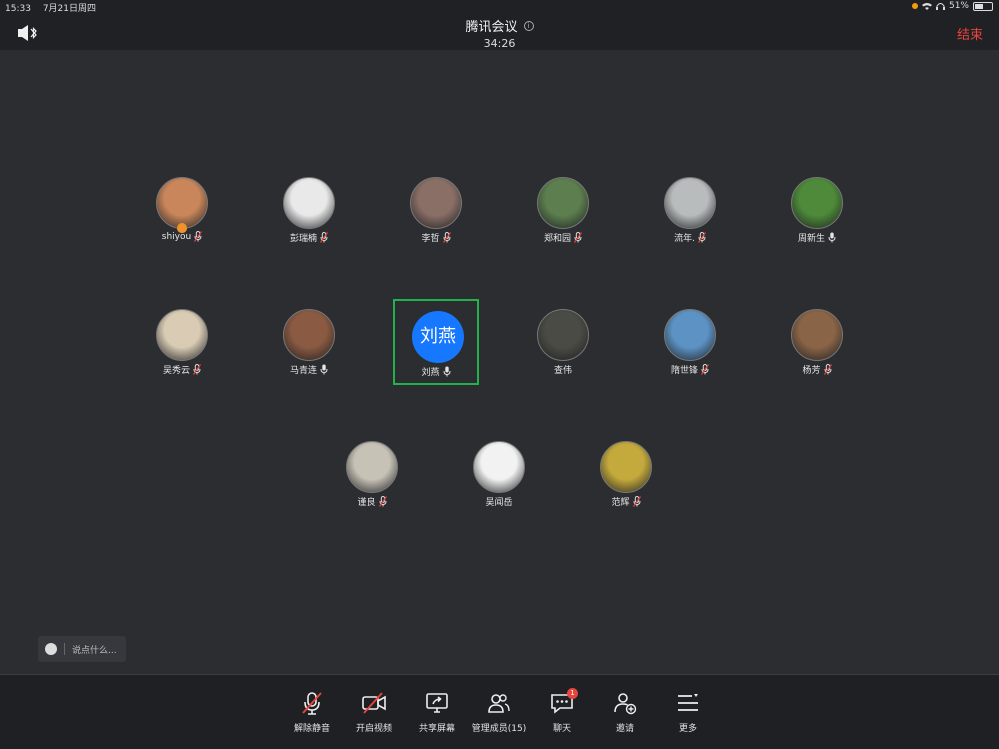  What do you see at coordinates (309, 210) in the screenshot?
I see `participant-tile: 彭瑞楠` at bounding box center [309, 210].